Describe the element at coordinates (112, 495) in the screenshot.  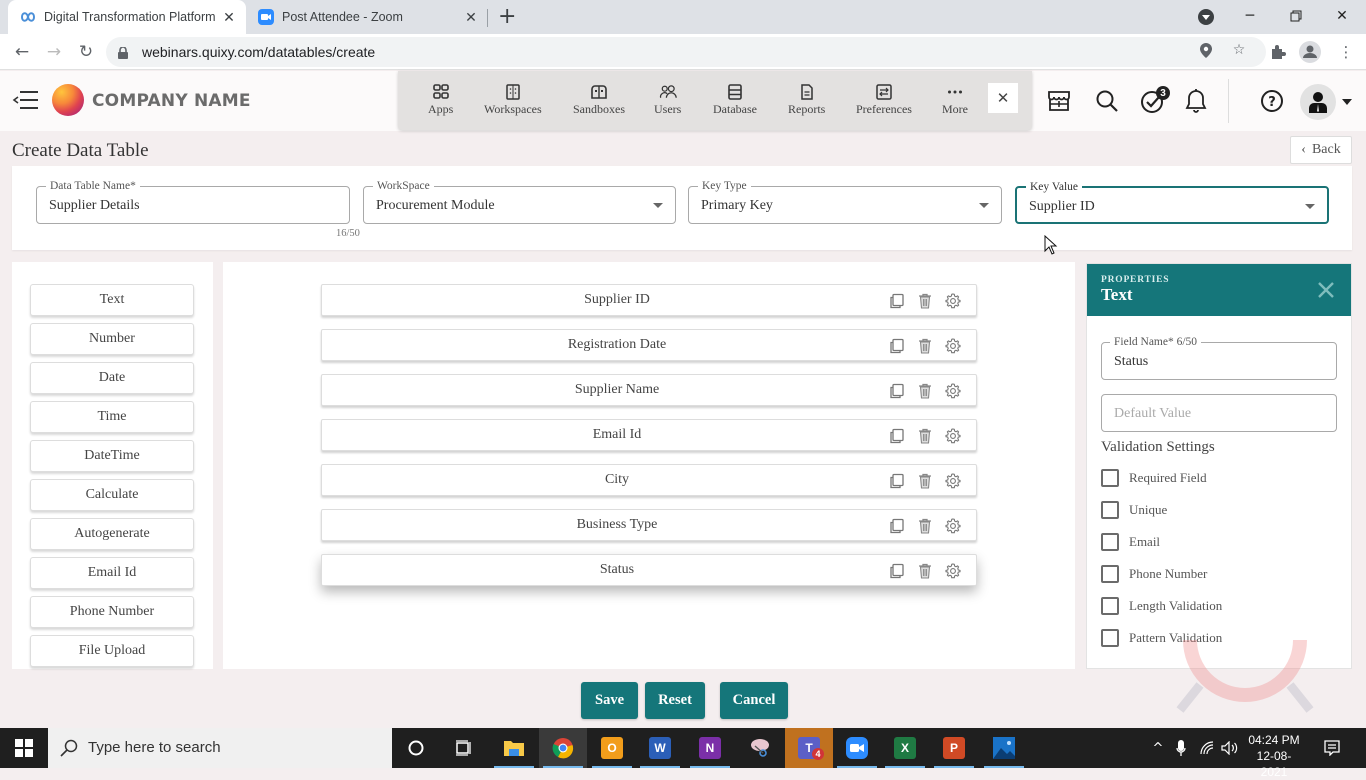
I see `palette-item-calculate: Calculate` at that location.